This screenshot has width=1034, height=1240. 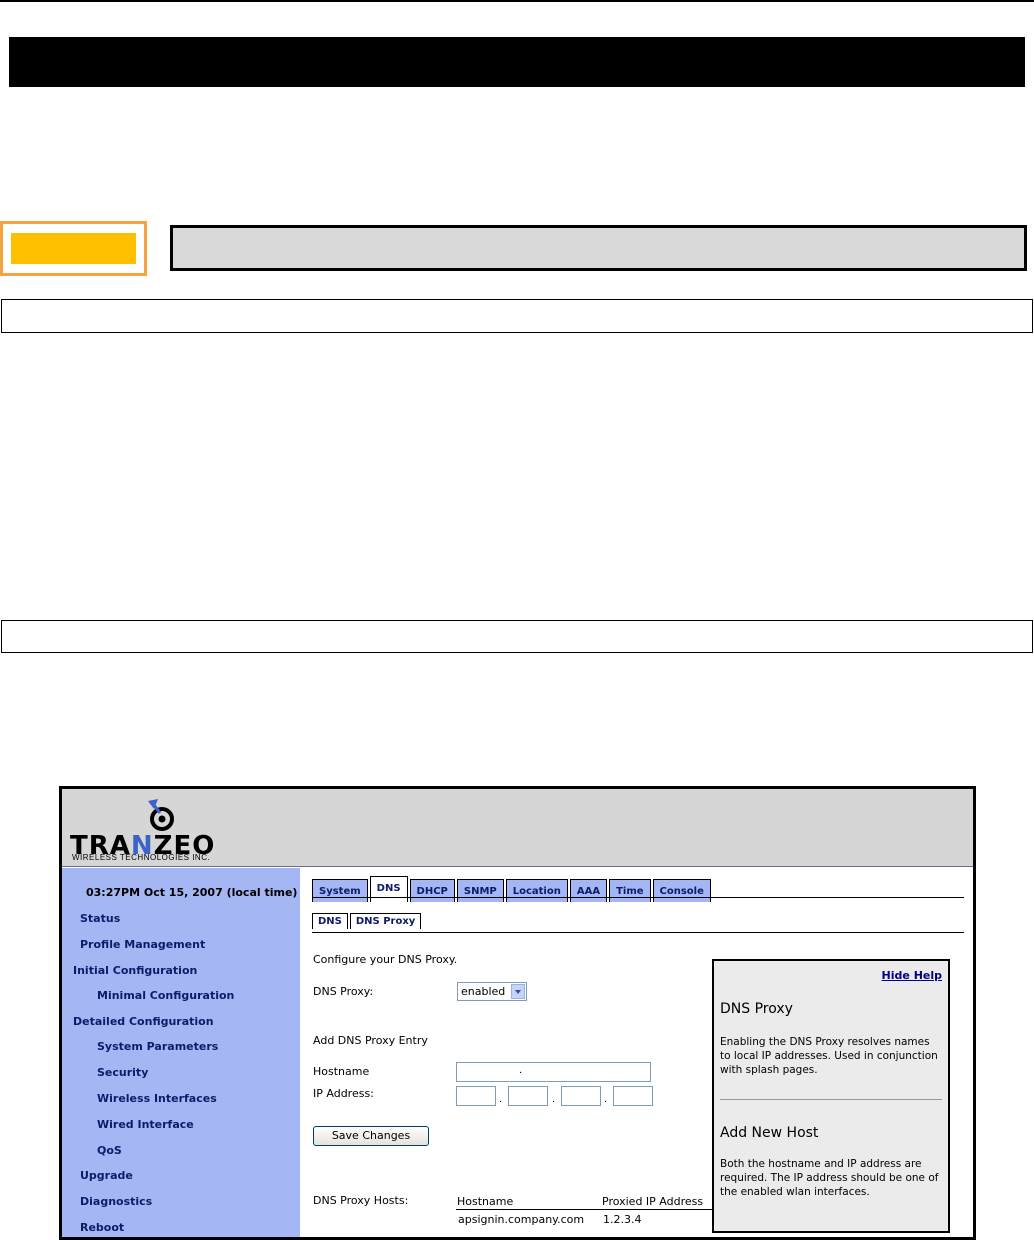 I want to click on hostname-input: ., so click(x=553, y=1072).